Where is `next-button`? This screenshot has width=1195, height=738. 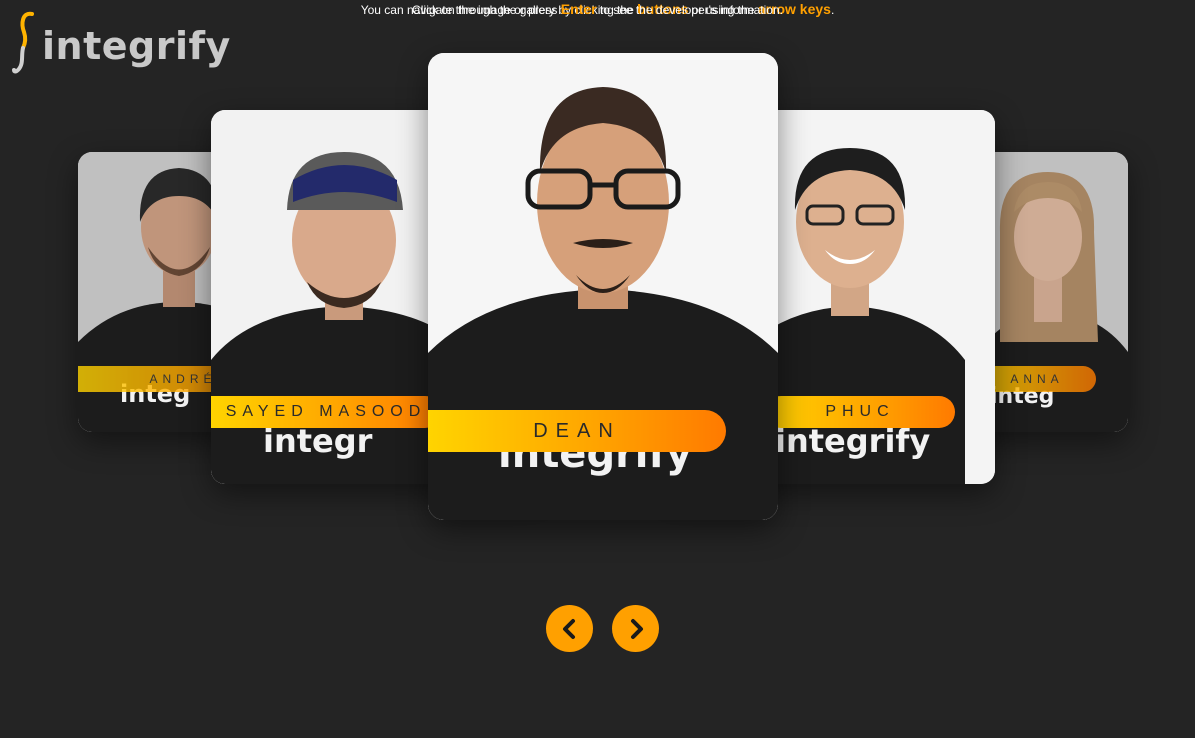 next-button is located at coordinates (635, 628).